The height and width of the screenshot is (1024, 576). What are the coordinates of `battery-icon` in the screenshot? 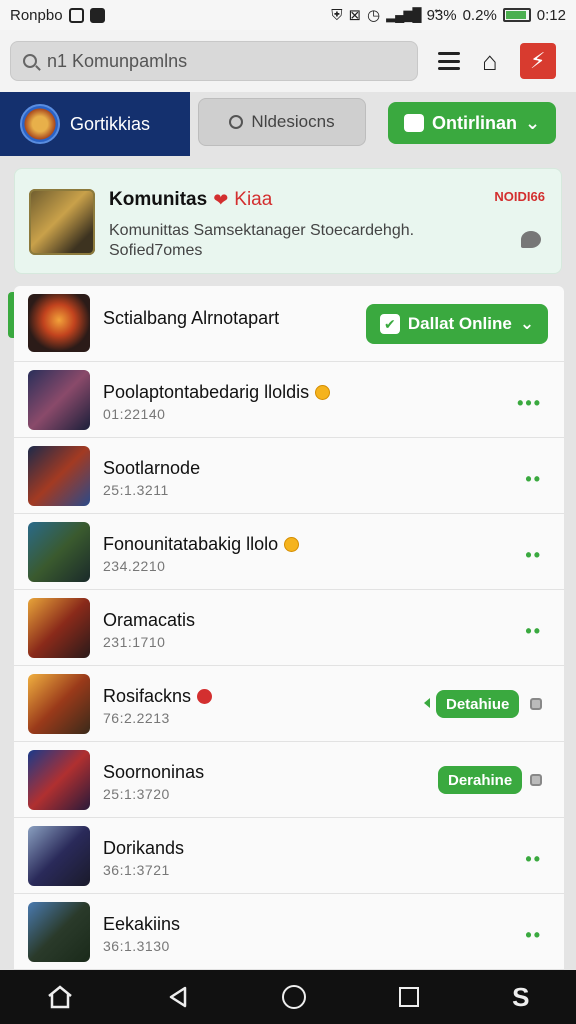 It's located at (516, 15).